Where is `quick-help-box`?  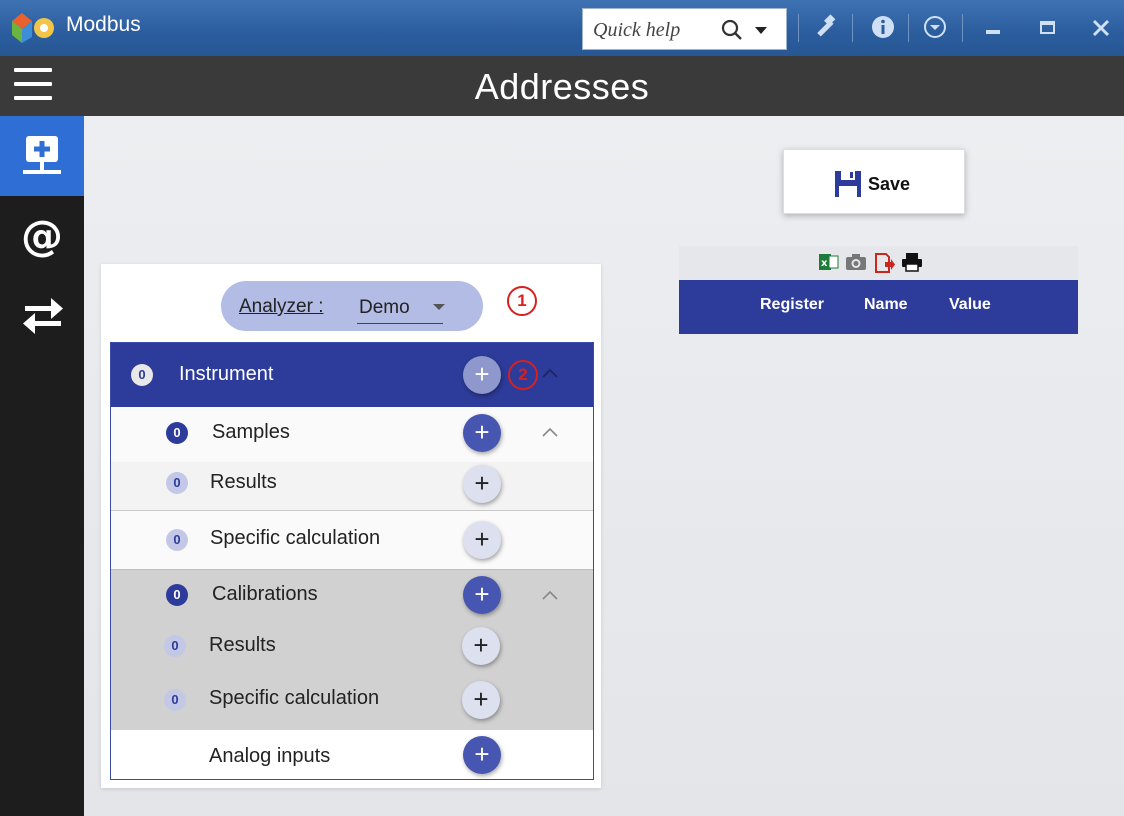 quick-help-box is located at coordinates (684, 29).